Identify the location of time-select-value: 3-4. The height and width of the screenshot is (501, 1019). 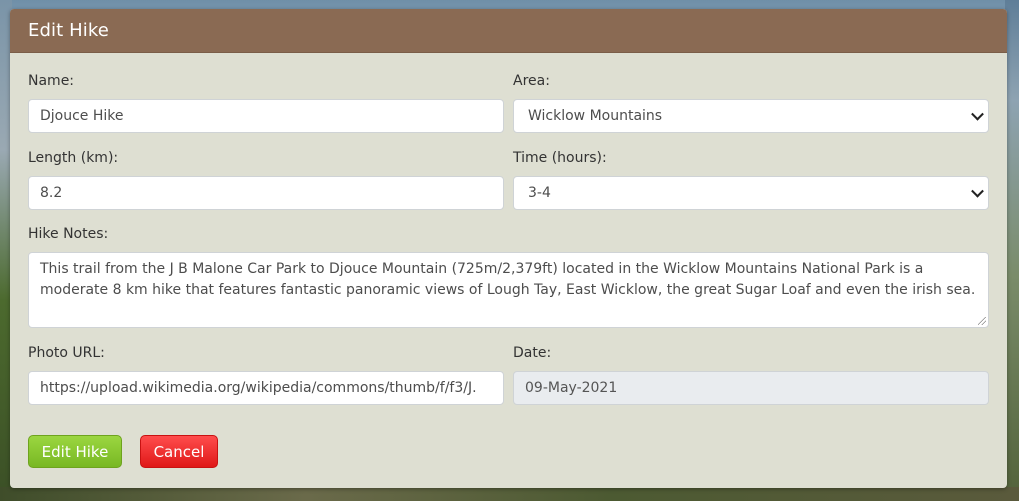
(539, 193).